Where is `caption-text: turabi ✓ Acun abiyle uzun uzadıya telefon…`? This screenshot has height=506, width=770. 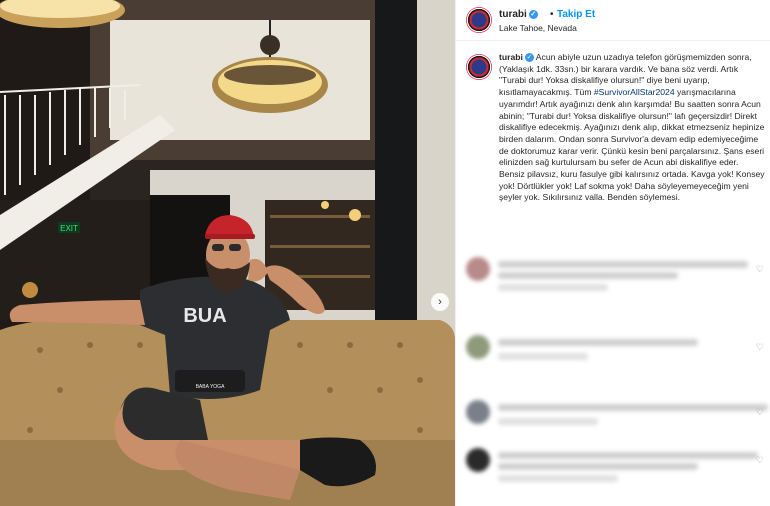 caption-text: turabi ✓ Acun abiyle uzun uzadıya telefon… is located at coordinates (632, 128).